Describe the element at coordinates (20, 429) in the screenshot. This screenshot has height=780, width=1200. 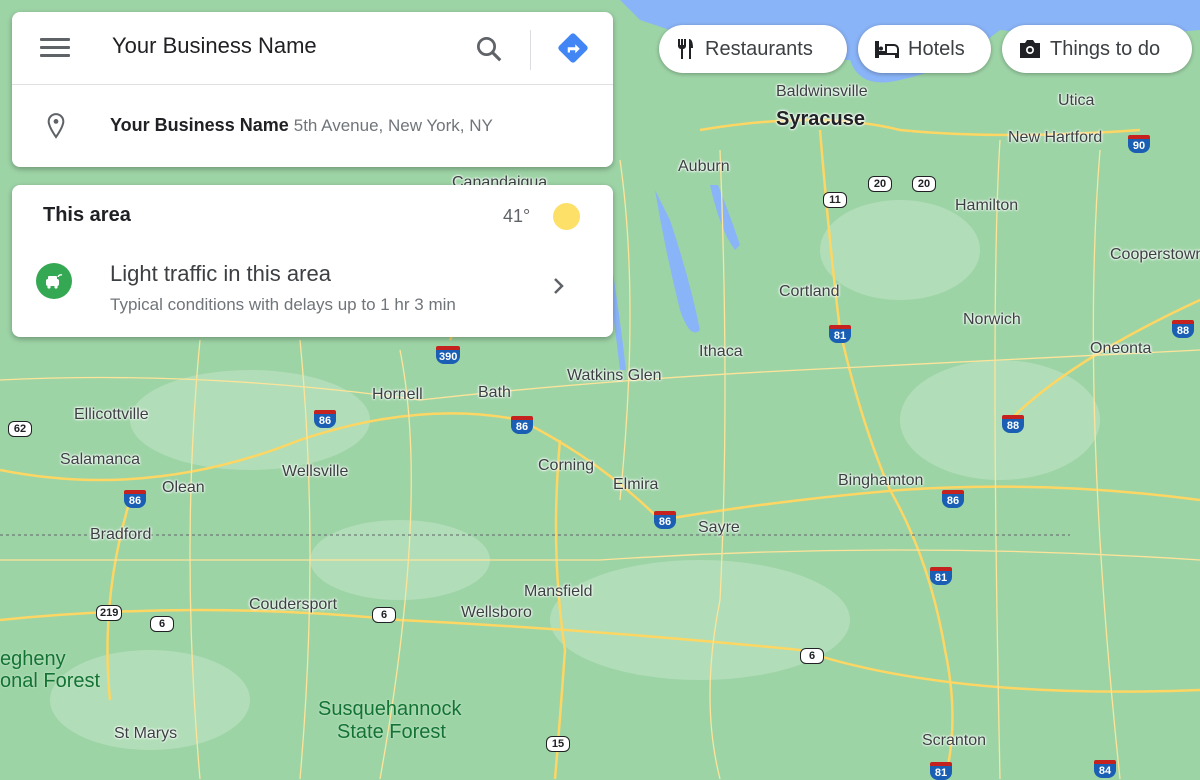
I see `route-shield: 62` at that location.